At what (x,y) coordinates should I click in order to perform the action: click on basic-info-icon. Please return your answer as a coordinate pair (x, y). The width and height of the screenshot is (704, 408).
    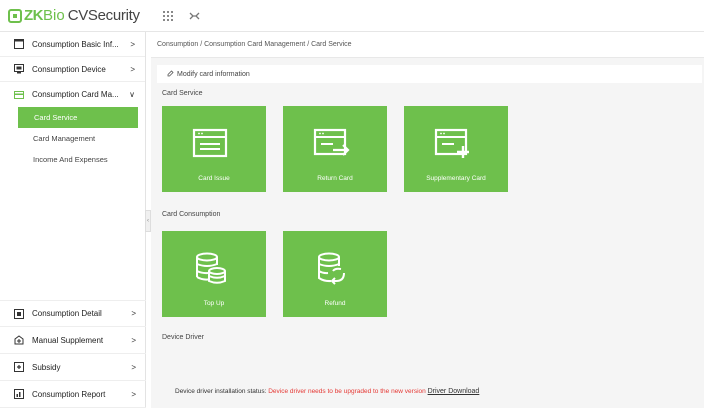
    Looking at the image, I should click on (19, 44).